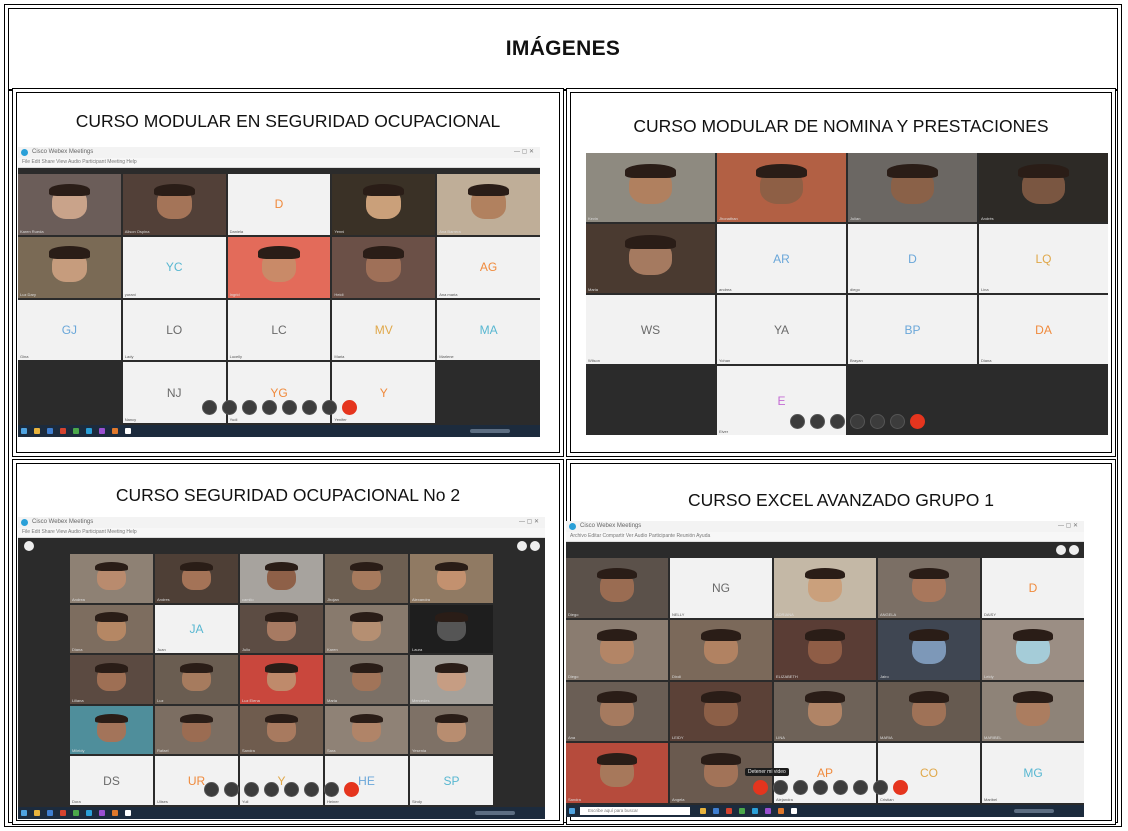 Image resolution: width=1128 pixels, height=831 pixels. What do you see at coordinates (912, 258) in the screenshot?
I see `participant-tile: Ddiego` at bounding box center [912, 258].